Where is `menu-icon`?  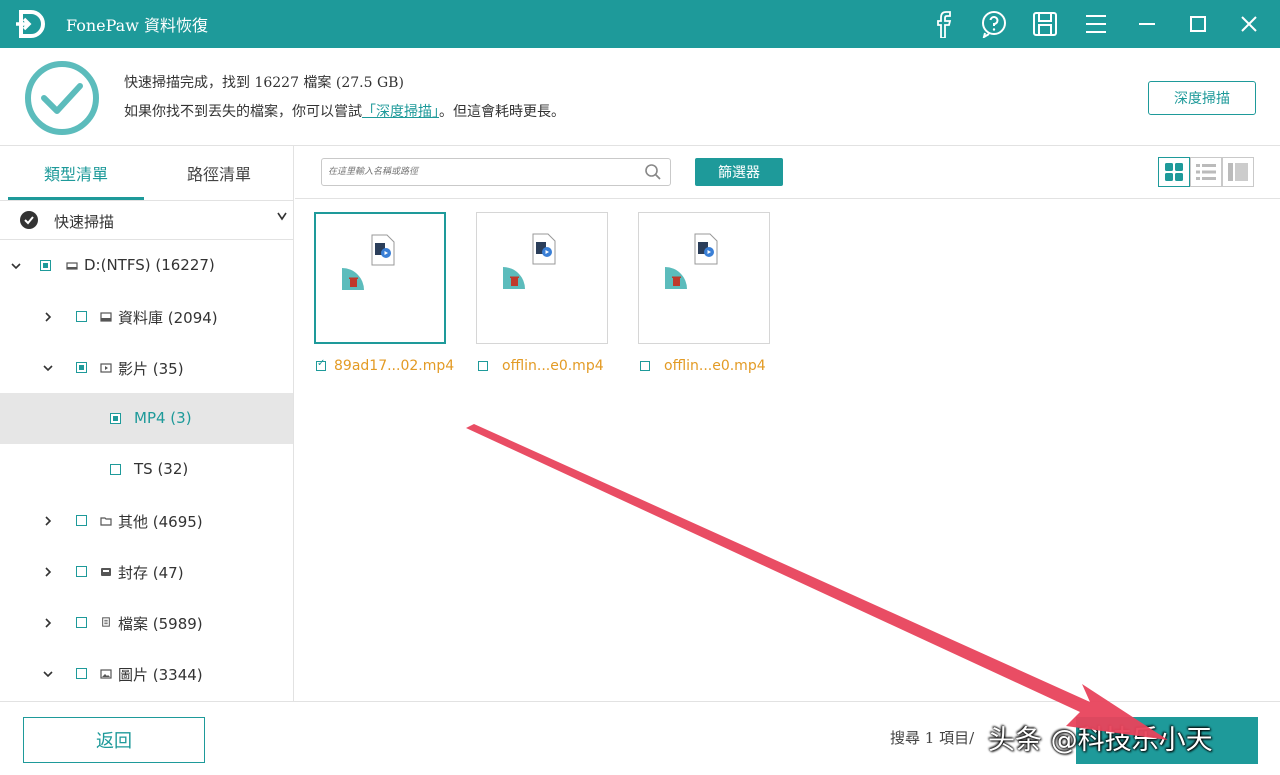
menu-icon is located at coordinates (1096, 24).